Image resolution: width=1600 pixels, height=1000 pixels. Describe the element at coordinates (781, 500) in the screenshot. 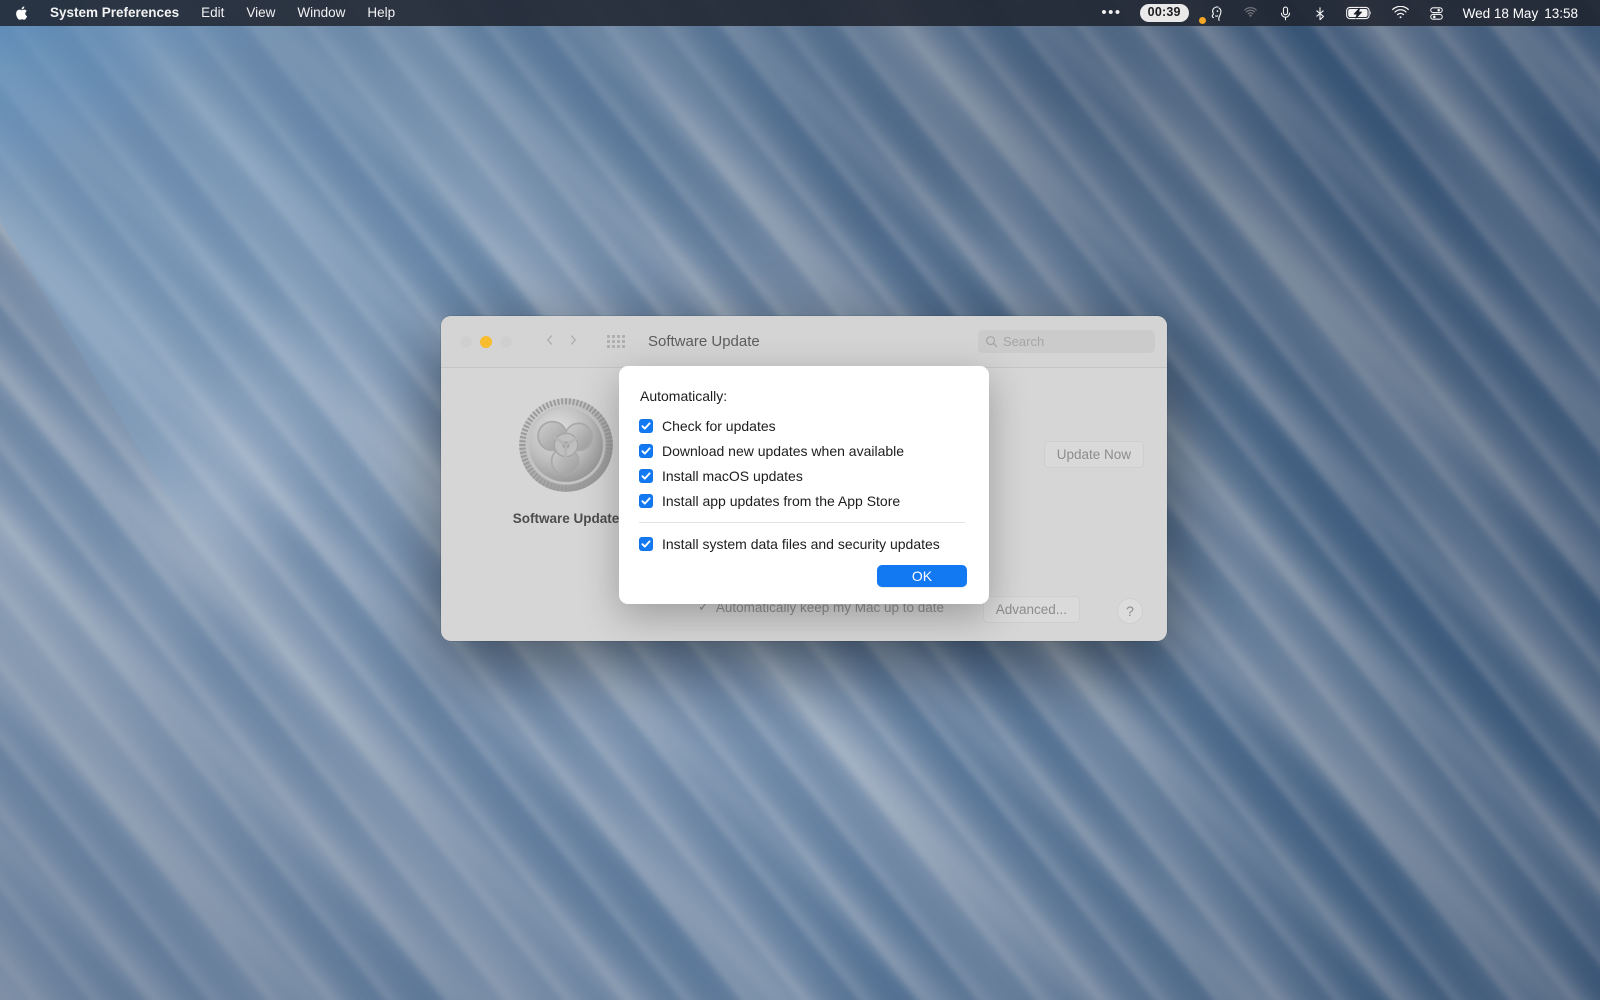

I see `checkbox-label-install-app-updates: Install app updates from the App Store` at that location.